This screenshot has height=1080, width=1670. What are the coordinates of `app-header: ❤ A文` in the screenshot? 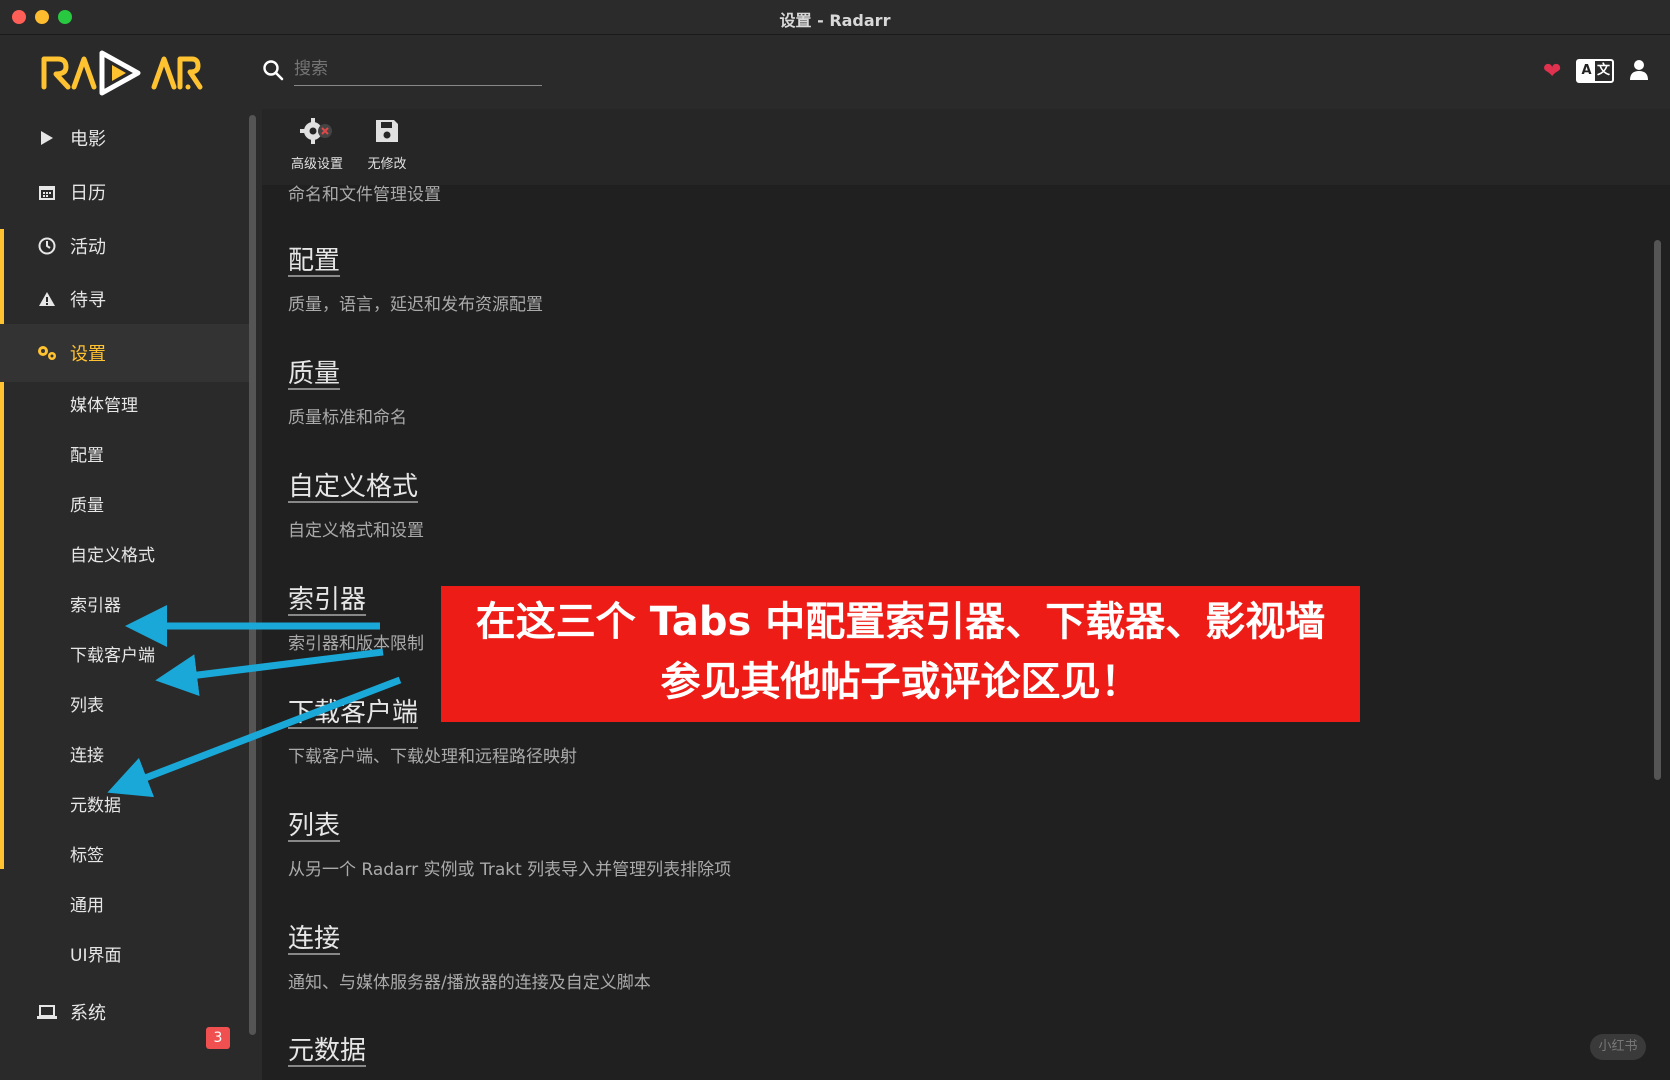 It's located at (835, 72).